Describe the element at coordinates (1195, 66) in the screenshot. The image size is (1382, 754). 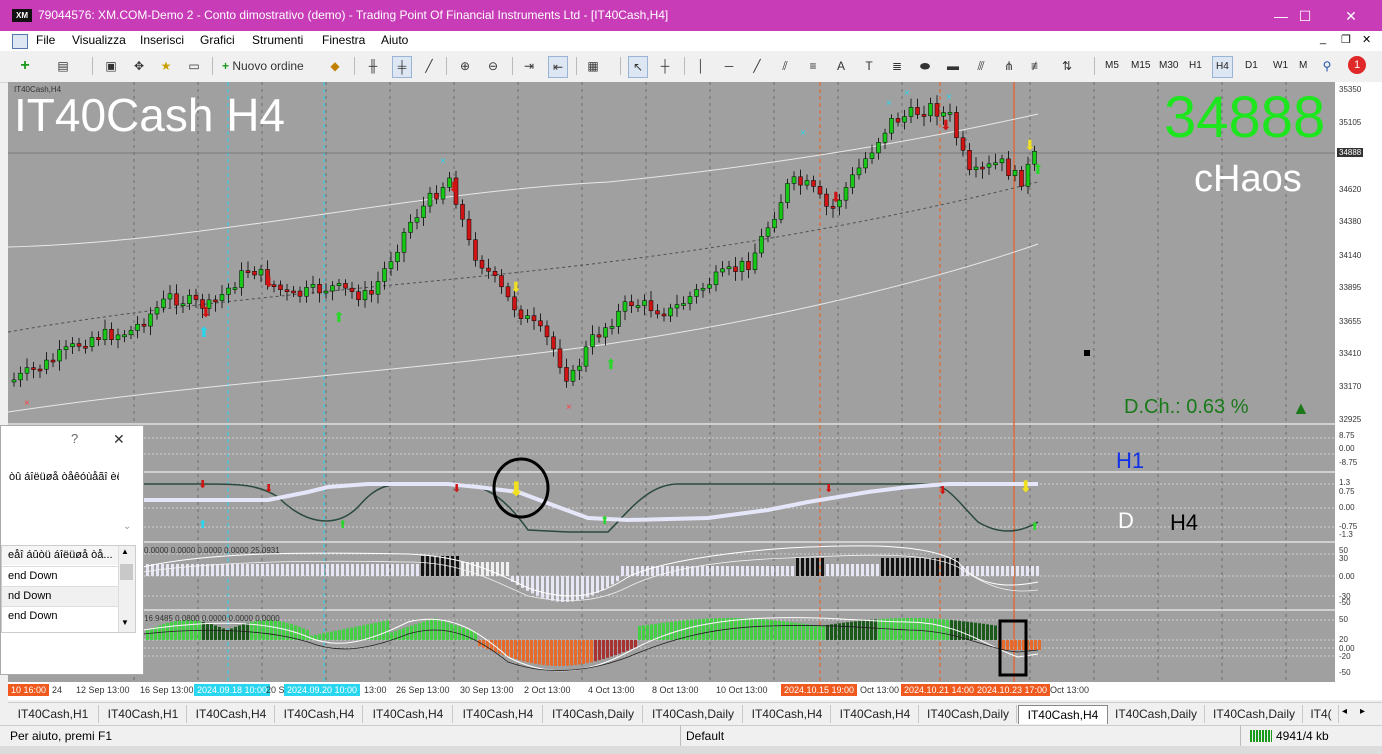
I see `timeframe-h1: H1` at that location.